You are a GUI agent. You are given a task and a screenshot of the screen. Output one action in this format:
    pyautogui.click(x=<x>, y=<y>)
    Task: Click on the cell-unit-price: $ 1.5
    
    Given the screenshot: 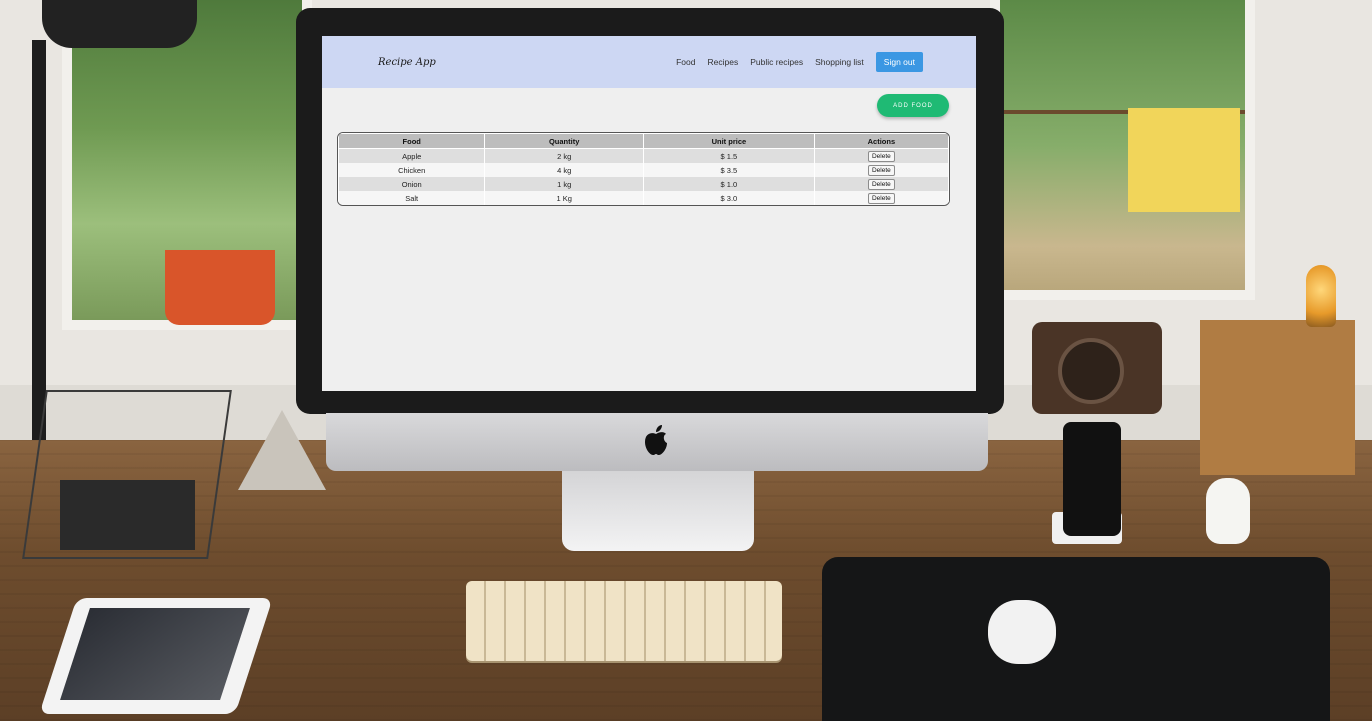 What is the action you would take?
    pyautogui.click(x=728, y=155)
    